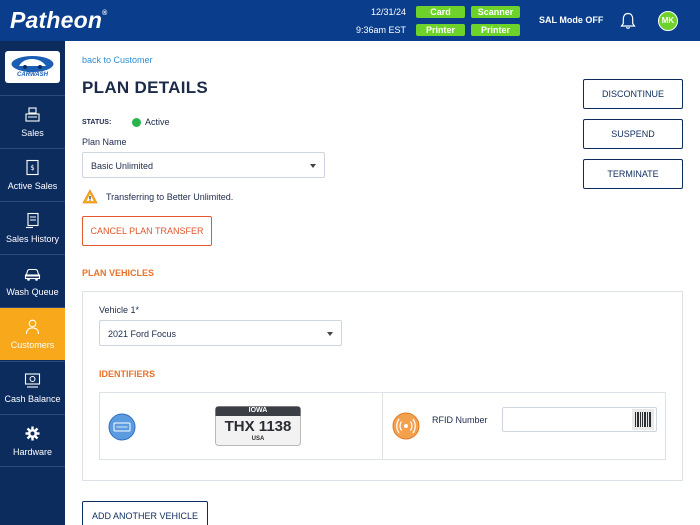 The width and height of the screenshot is (700, 525). I want to click on plan-name-label: Plan Name, so click(104, 142).